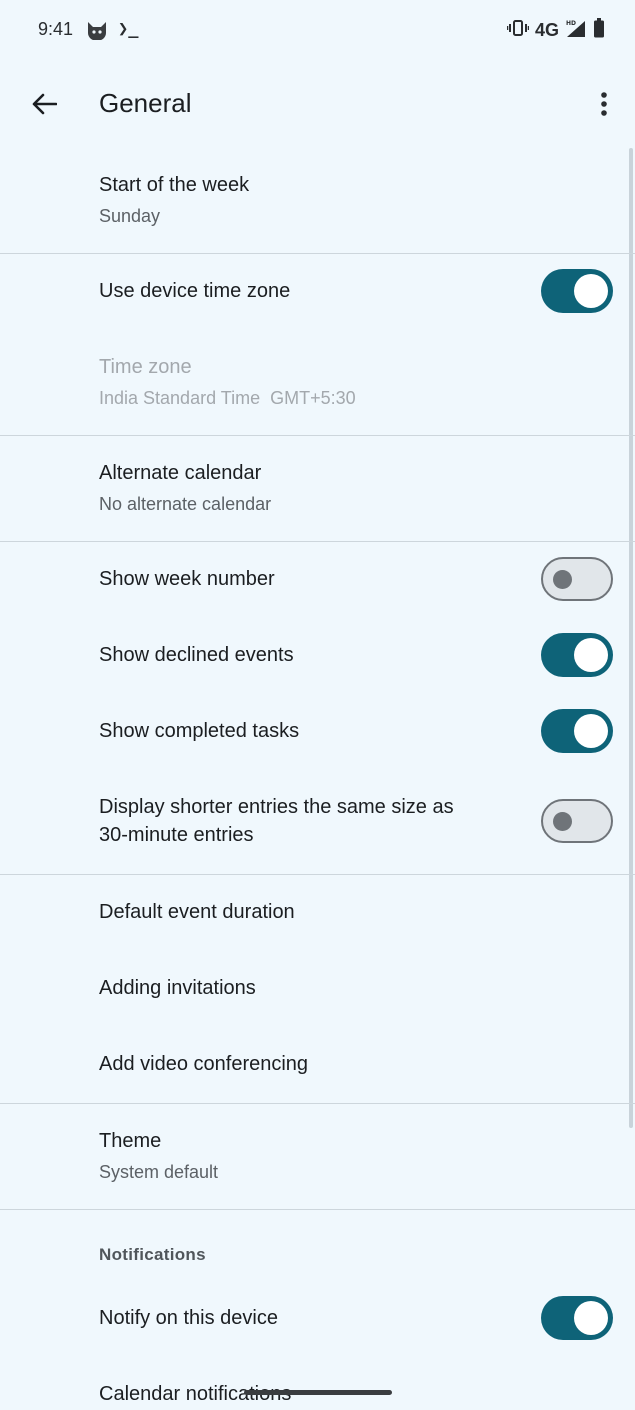 The height and width of the screenshot is (1410, 635). I want to click on setting-value: India Standard Time GMT+5:30, so click(227, 398).